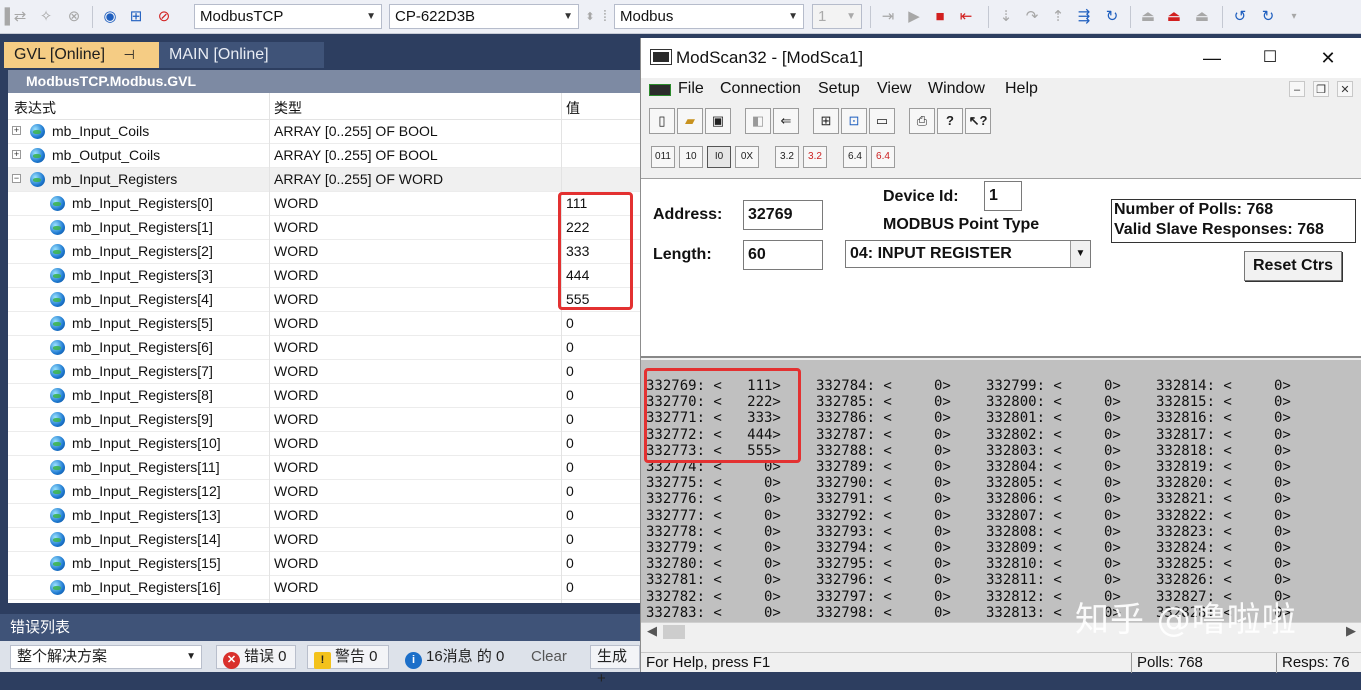 This screenshot has width=1361, height=690. What do you see at coordinates (786, 121) in the screenshot?
I see `disconnect-icon: ⇐` at bounding box center [786, 121].